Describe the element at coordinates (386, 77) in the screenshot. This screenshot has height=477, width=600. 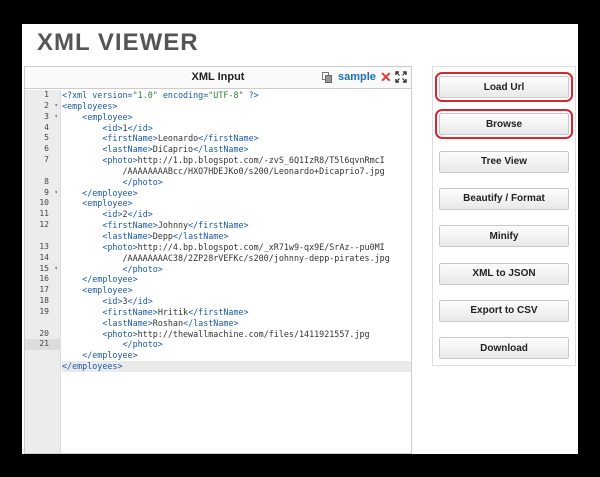
I see `clear-icon: ✕` at that location.